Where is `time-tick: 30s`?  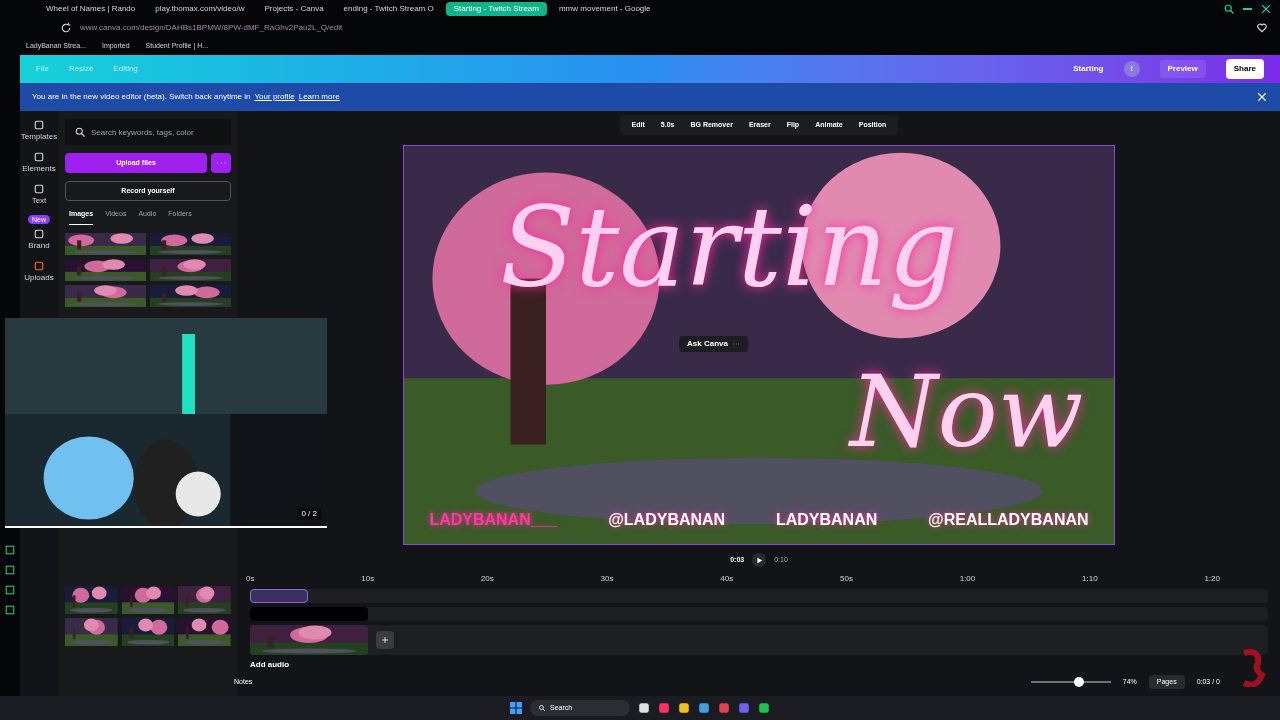
time-tick: 30s is located at coordinates (607, 579).